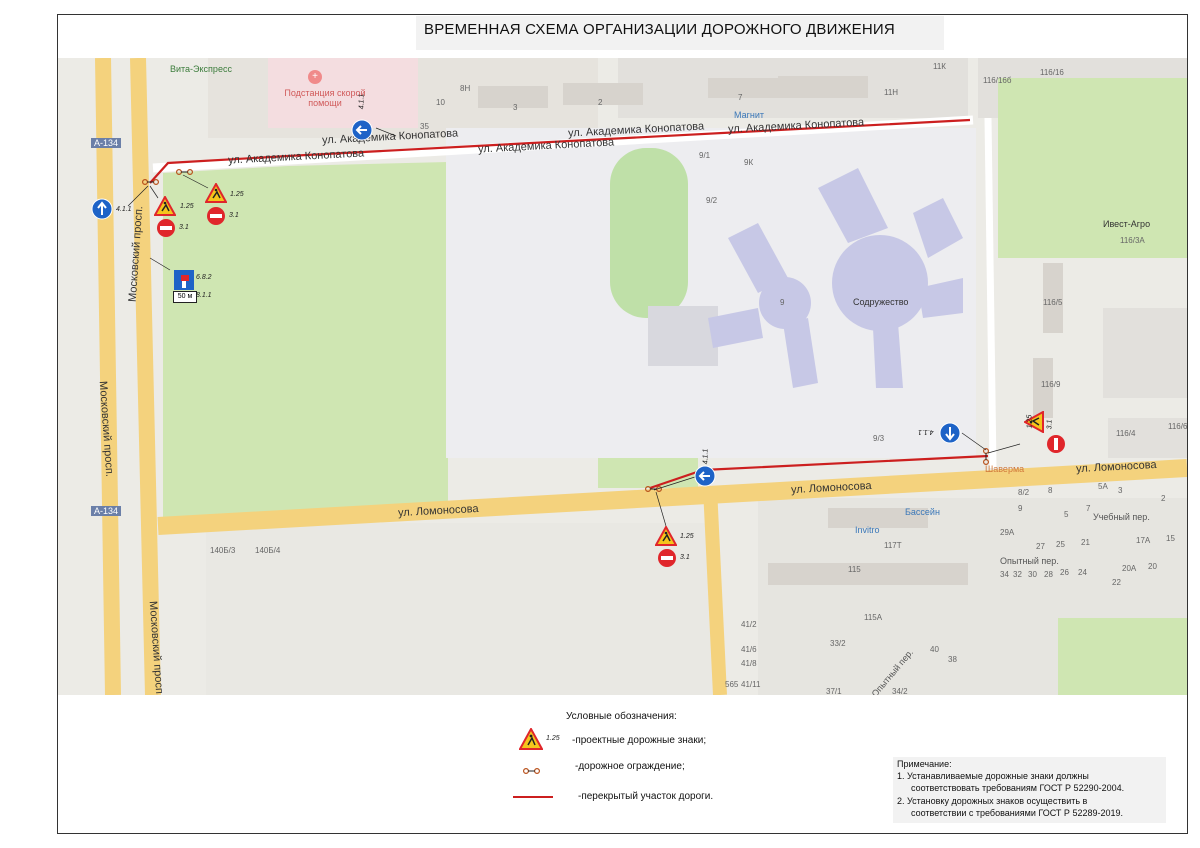 This screenshot has width=1200, height=848. Describe the element at coordinates (424, 126) in the screenshot. I see `house-number: 35` at that location.